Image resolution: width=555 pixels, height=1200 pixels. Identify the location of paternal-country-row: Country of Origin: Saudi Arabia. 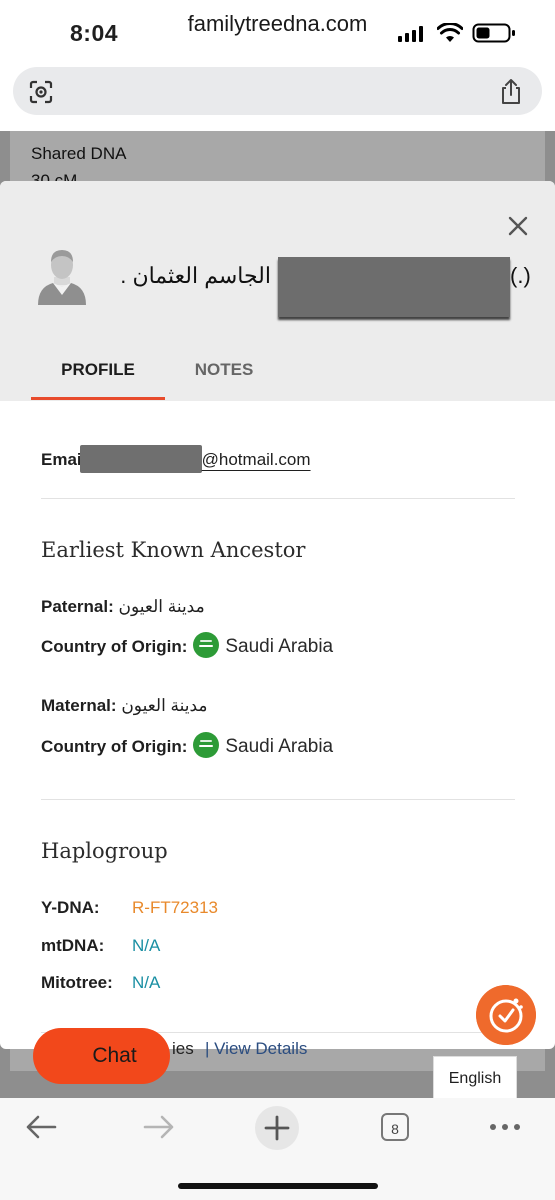
(187, 645).